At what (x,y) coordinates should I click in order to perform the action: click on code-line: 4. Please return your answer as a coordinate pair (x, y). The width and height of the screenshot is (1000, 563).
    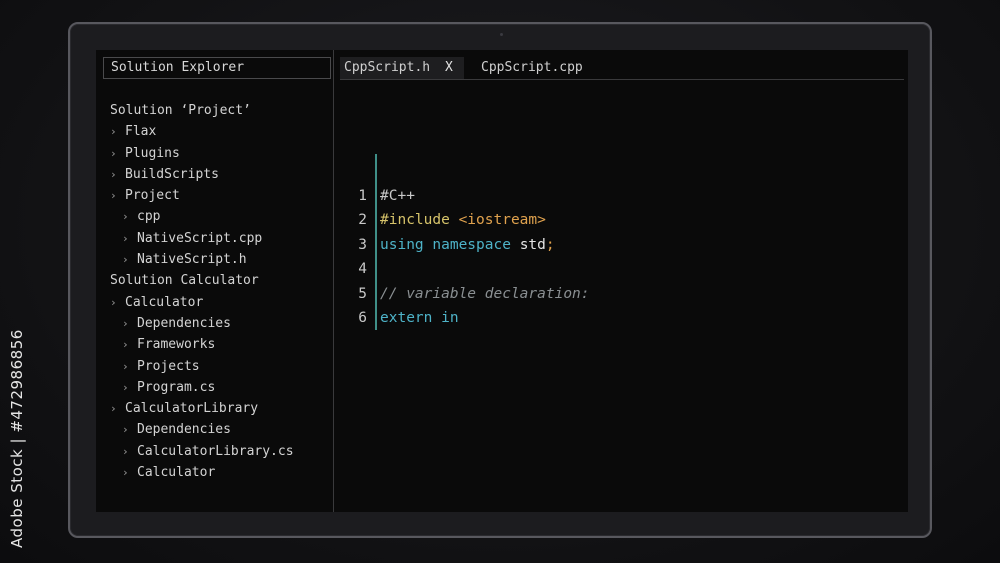
    Looking at the image, I should click on (620, 269).